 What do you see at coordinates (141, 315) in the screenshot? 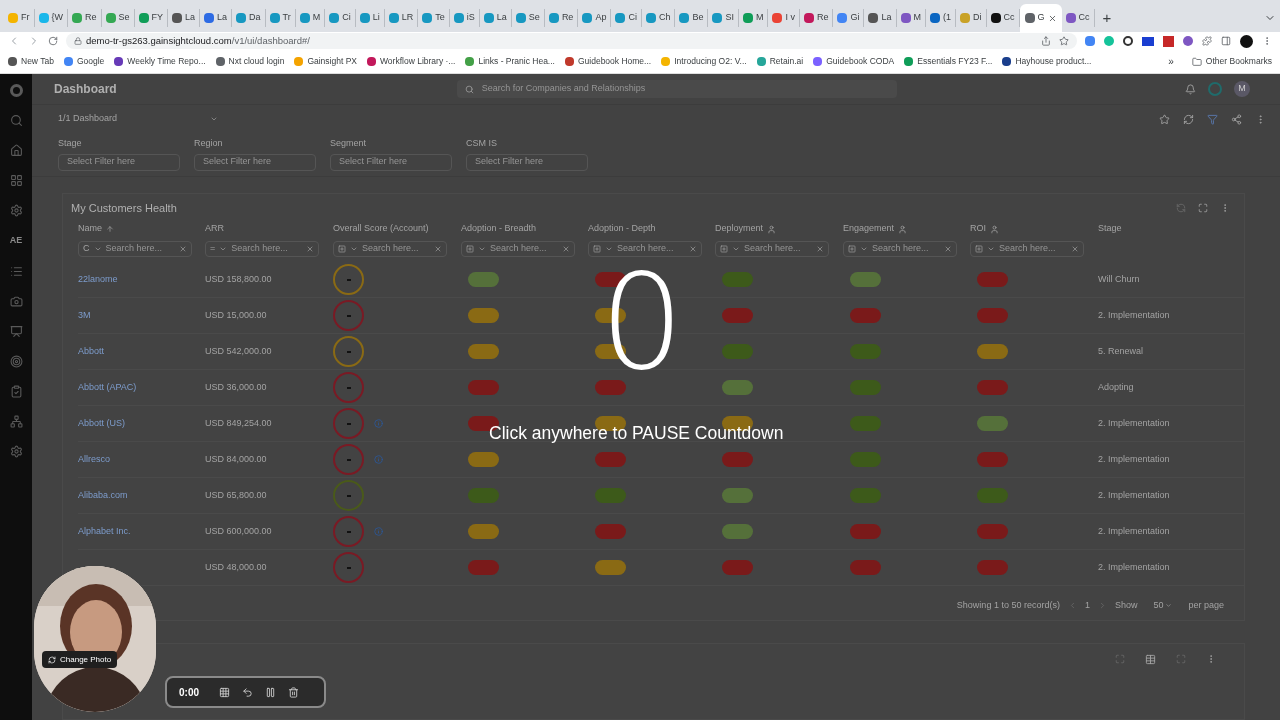
I see `account-link: 3M` at bounding box center [141, 315].